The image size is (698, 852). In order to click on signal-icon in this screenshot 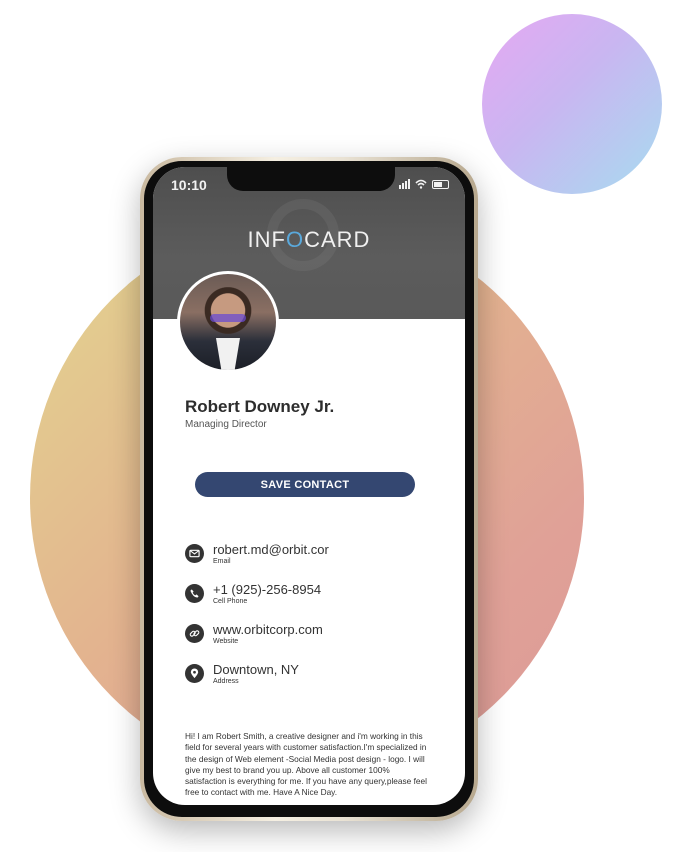, I will do `click(404, 184)`.